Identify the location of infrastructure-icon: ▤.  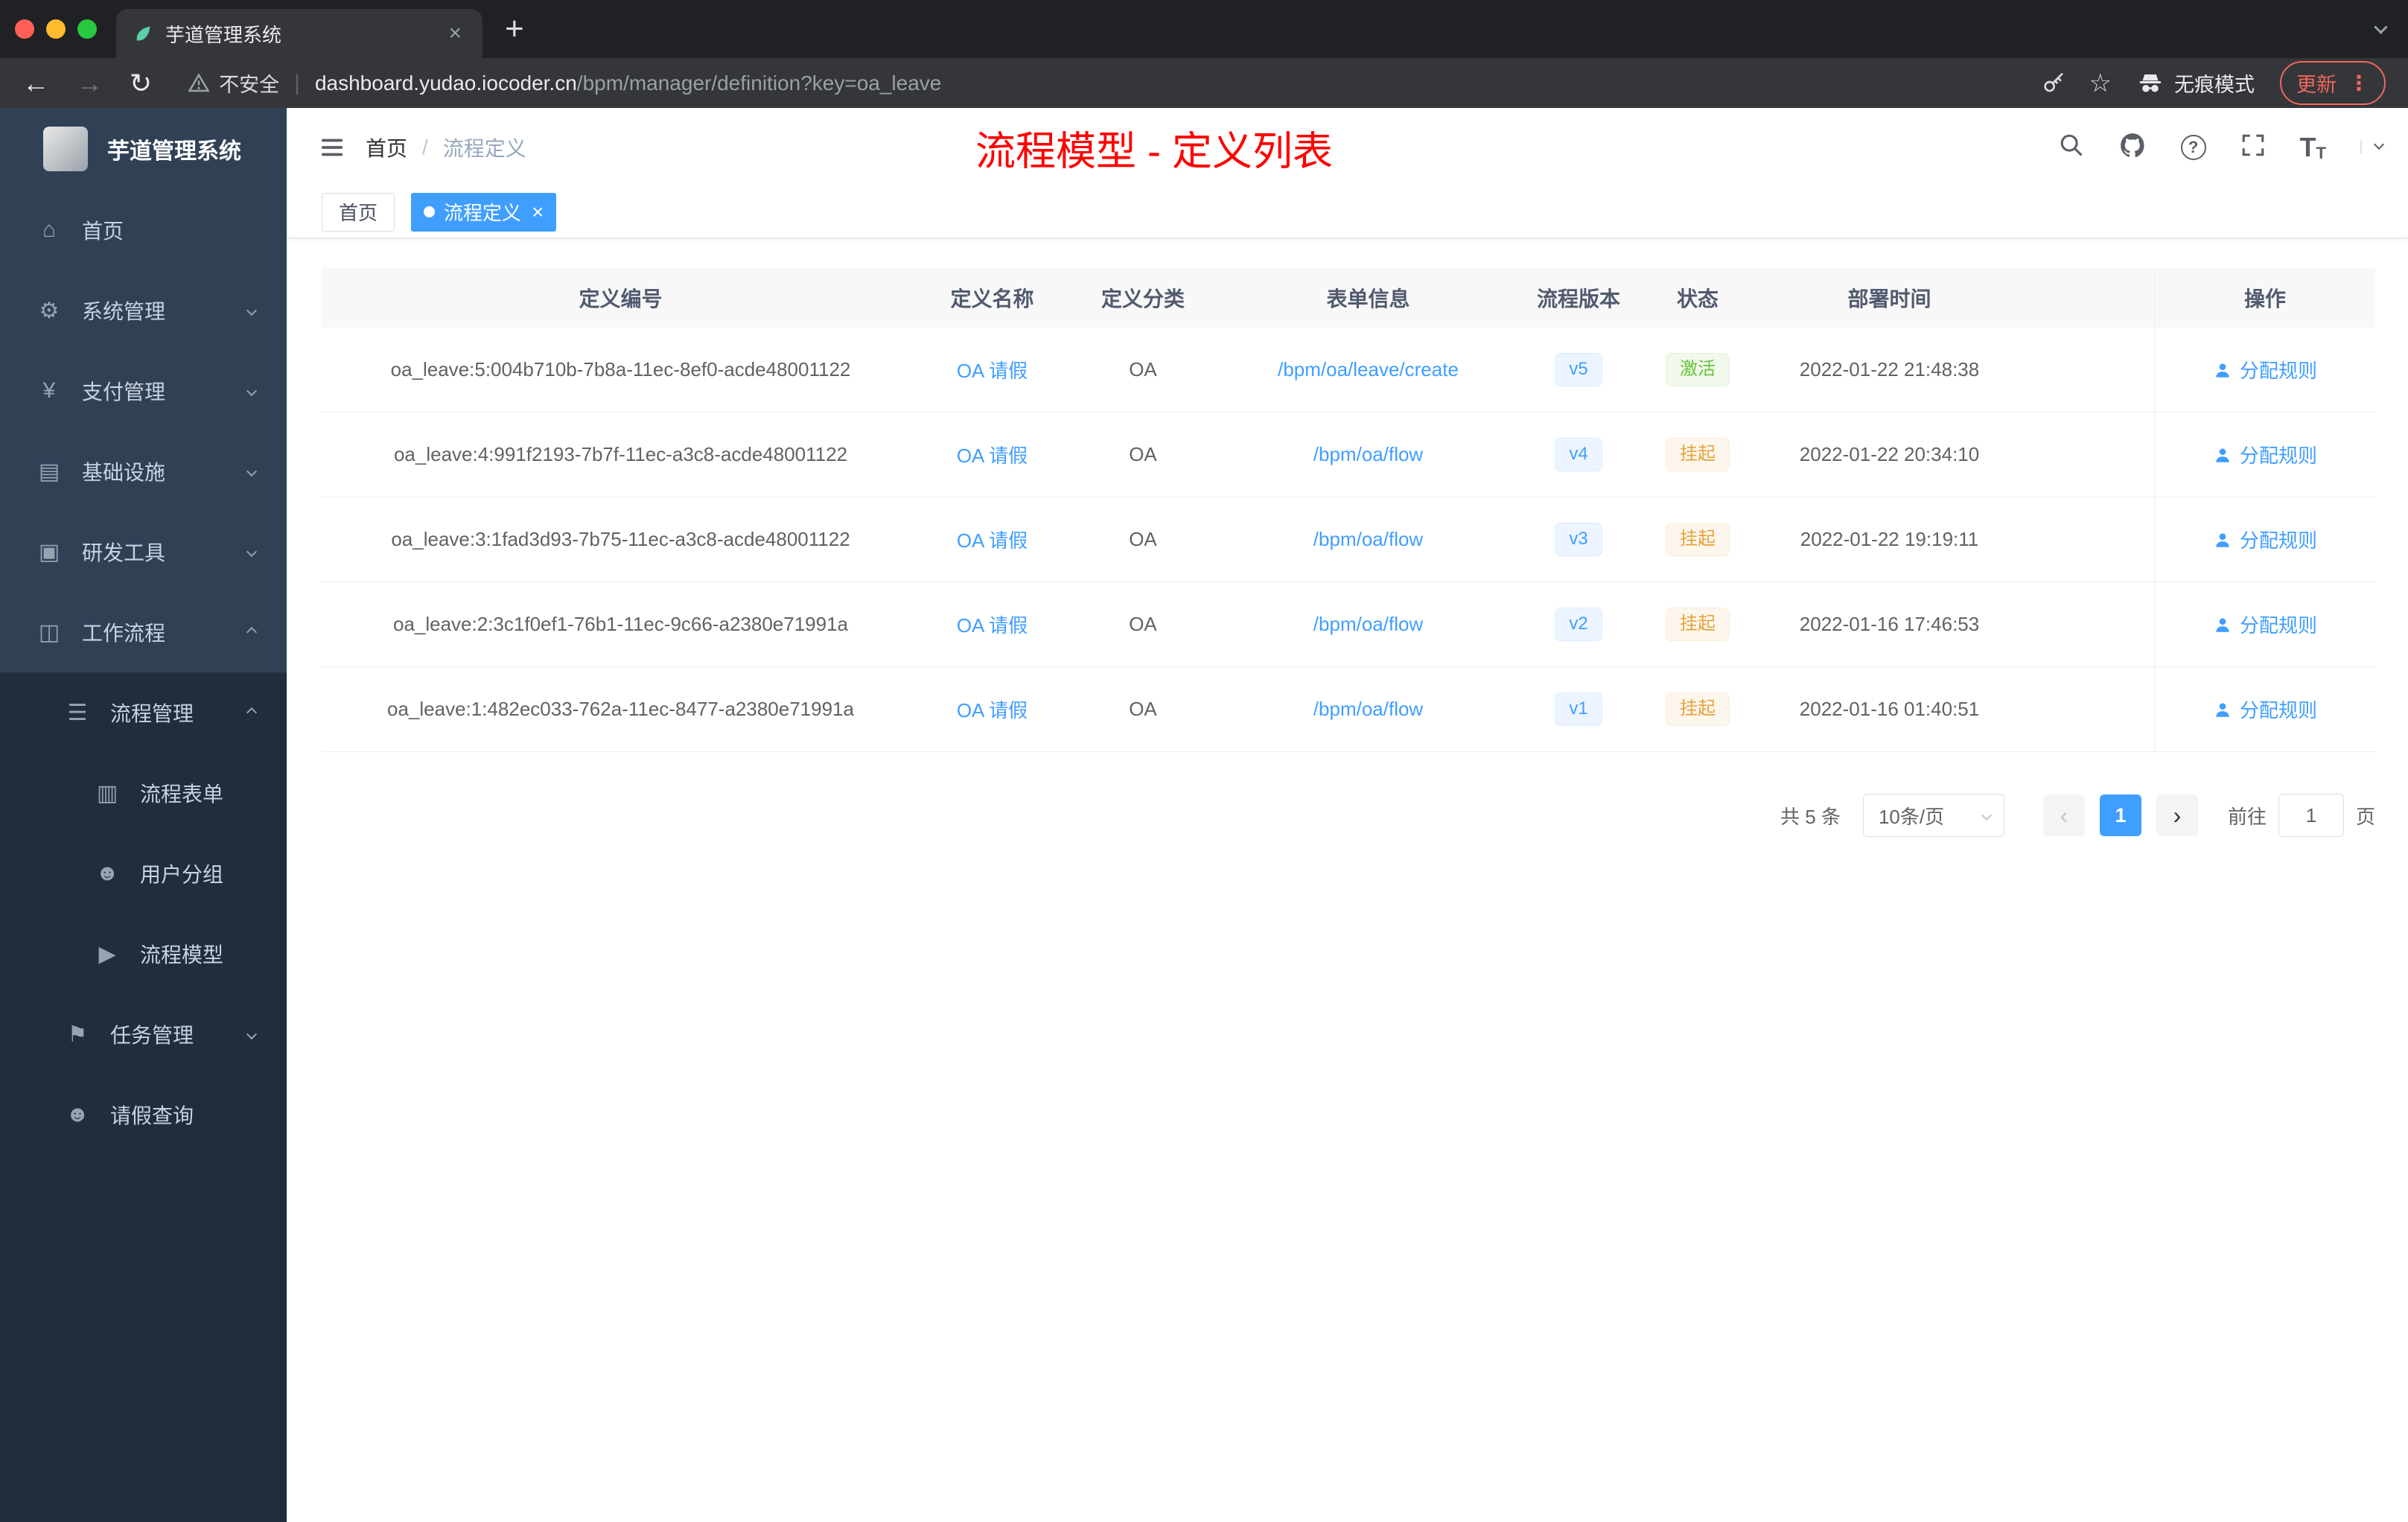
(49, 471).